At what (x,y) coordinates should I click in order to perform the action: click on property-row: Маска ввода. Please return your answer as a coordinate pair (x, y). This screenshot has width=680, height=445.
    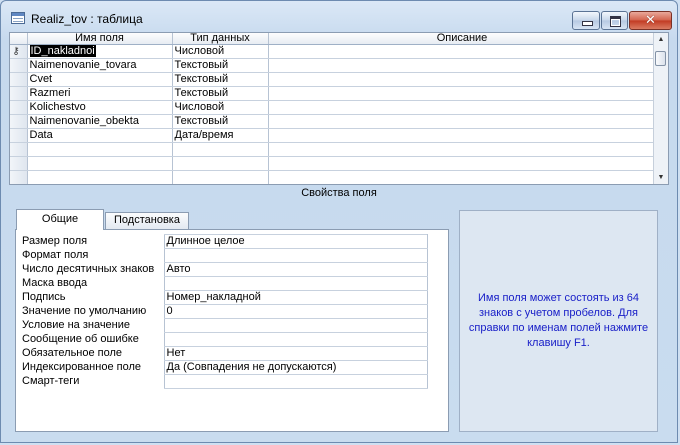
    Looking at the image, I should click on (224, 283).